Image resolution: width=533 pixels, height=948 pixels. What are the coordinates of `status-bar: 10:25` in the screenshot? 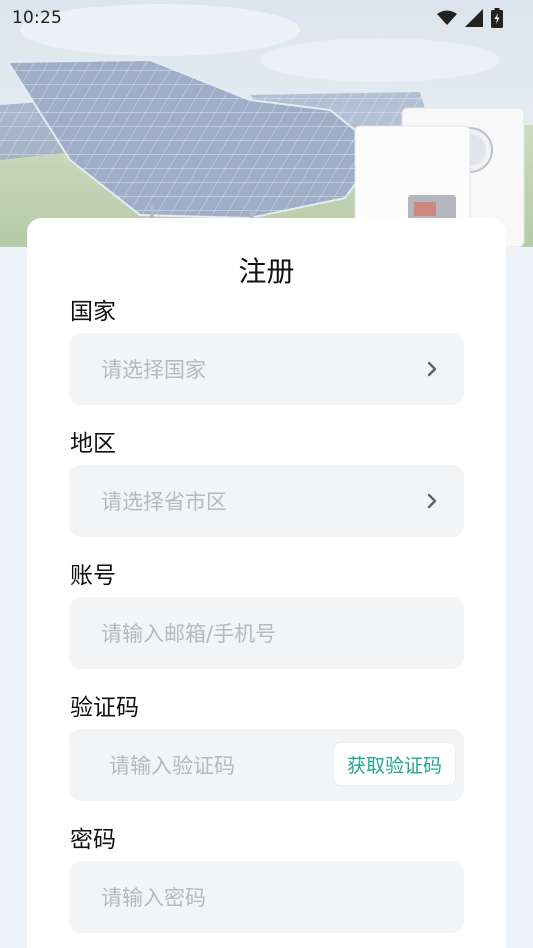 It's located at (266, 18).